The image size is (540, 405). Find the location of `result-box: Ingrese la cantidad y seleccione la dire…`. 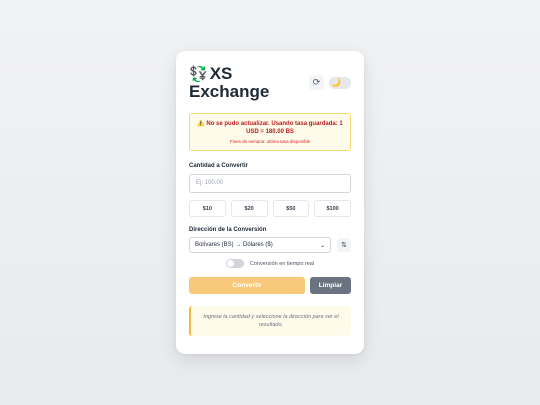

result-box: Ingrese la cantidad y seleccione la dire… is located at coordinates (270, 321).